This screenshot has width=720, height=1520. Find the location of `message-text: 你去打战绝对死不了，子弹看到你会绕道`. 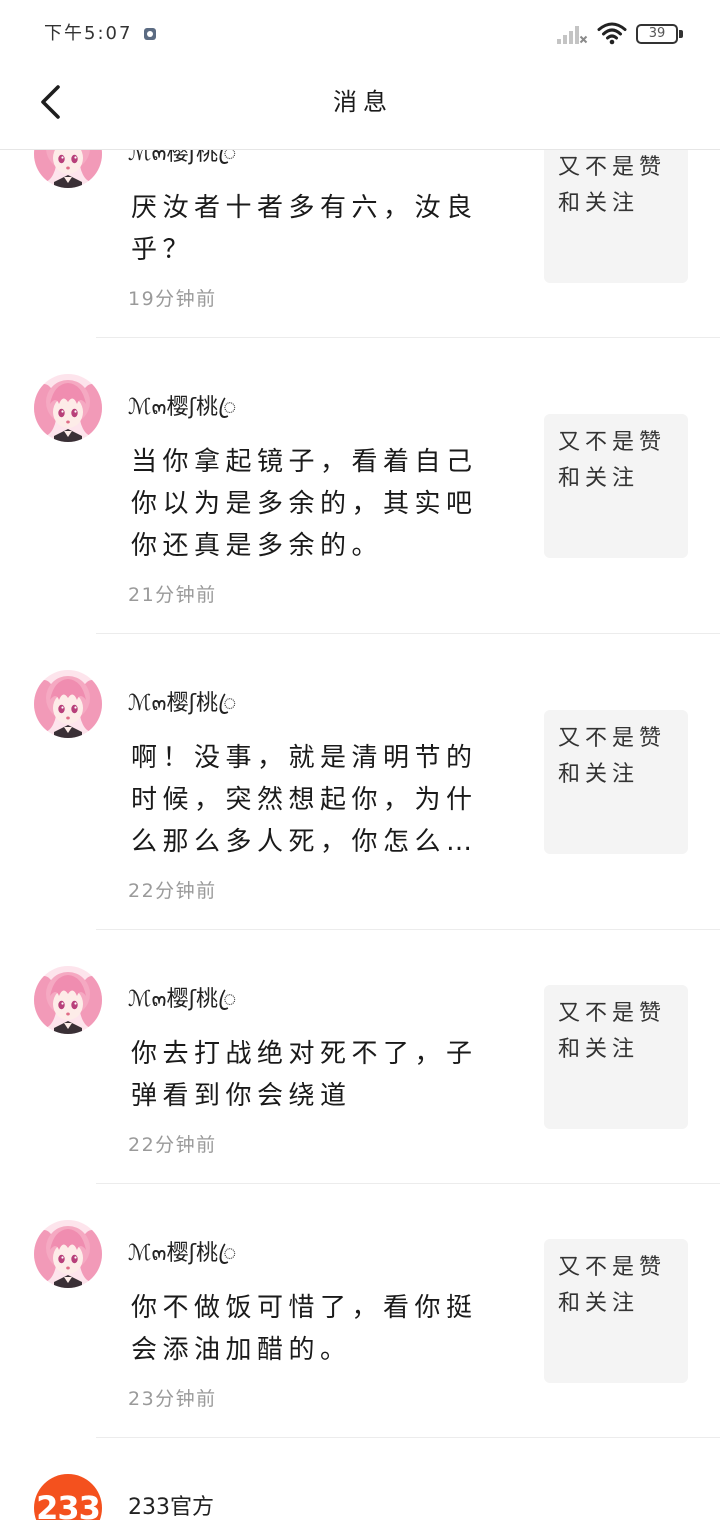

message-text: 你去打战绝对死不了，子弹看到你会绕道 is located at coordinates (304, 1075).